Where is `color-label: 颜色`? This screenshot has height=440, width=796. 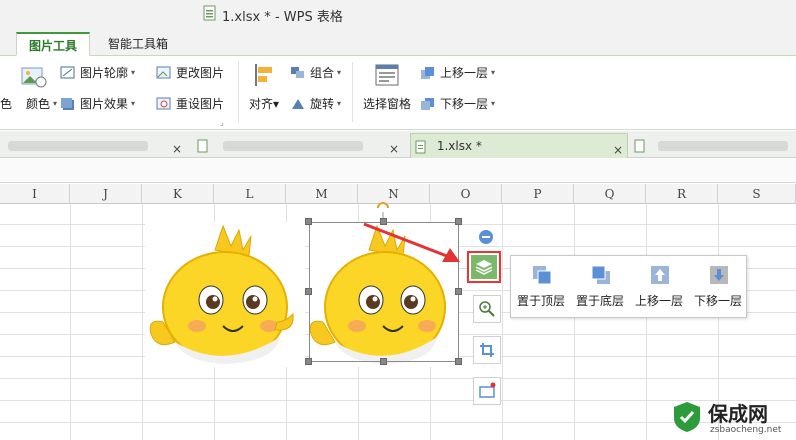 color-label: 颜色 is located at coordinates (38, 104).